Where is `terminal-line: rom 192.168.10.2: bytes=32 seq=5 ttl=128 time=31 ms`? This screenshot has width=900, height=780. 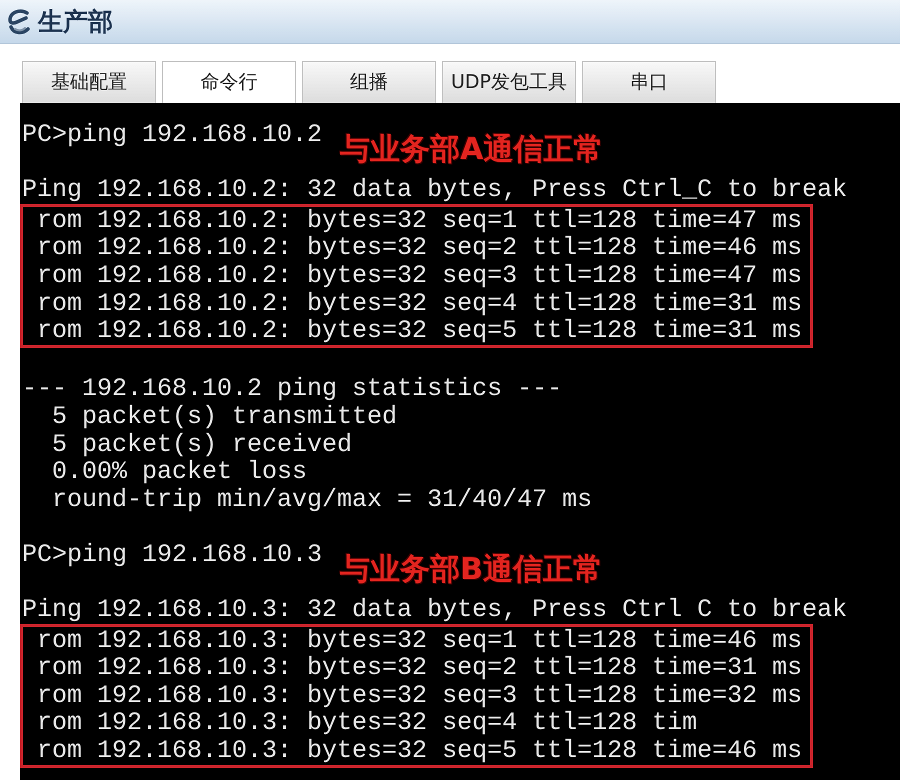
terminal-line: rom 192.168.10.2: bytes=32 seq=5 ttl=128 time=31 ms is located at coordinates (419, 331).